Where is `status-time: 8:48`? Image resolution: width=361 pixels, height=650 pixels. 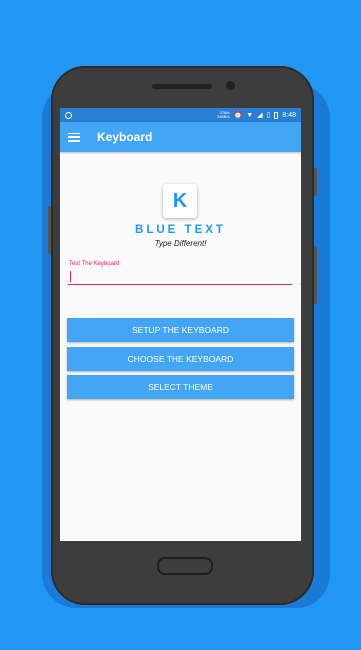
status-time: 8:48 is located at coordinates (289, 115).